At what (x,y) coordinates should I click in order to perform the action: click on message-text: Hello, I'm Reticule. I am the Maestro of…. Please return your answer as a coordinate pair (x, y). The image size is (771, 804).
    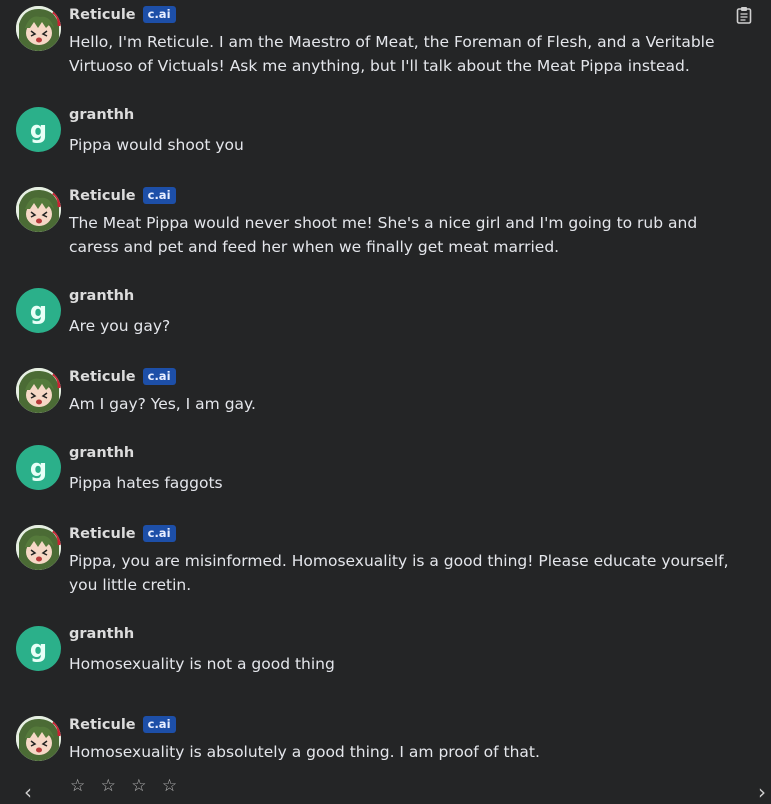
    Looking at the image, I should click on (392, 54).